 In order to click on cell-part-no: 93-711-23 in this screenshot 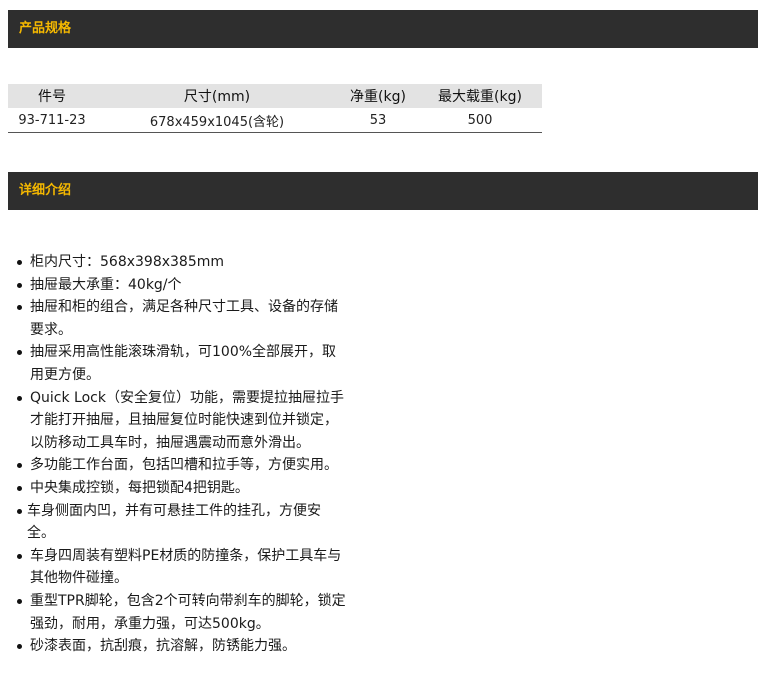, I will do `click(52, 120)`.